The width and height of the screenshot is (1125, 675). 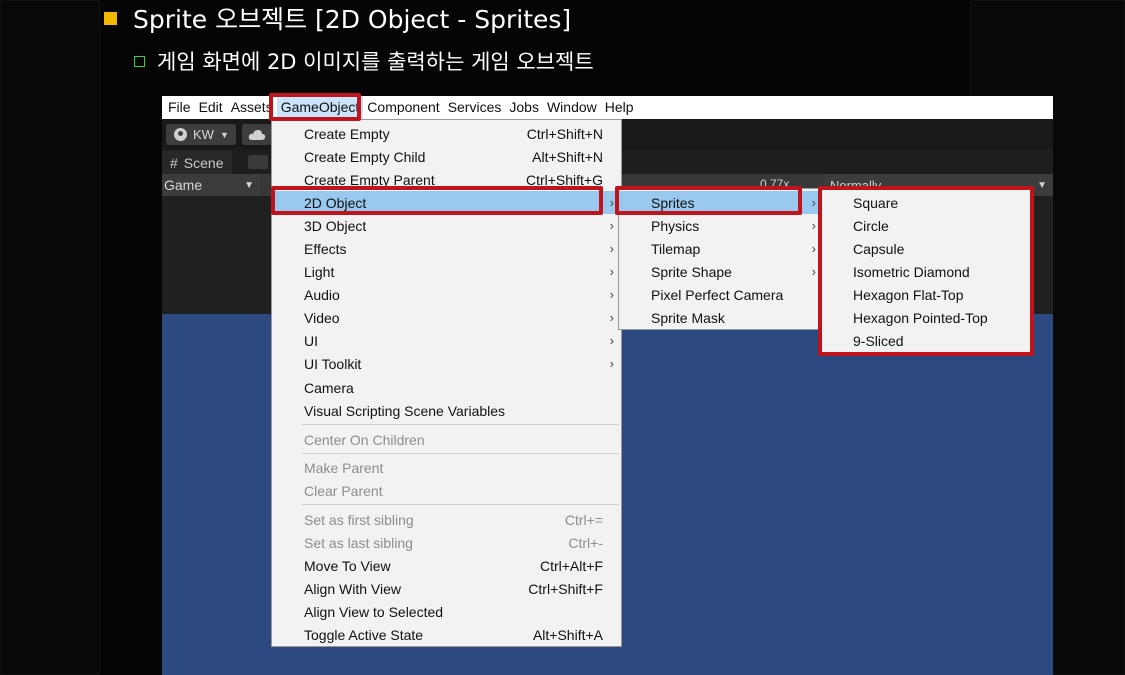 What do you see at coordinates (311, 340) in the screenshot?
I see `menu-item-label: UI` at bounding box center [311, 340].